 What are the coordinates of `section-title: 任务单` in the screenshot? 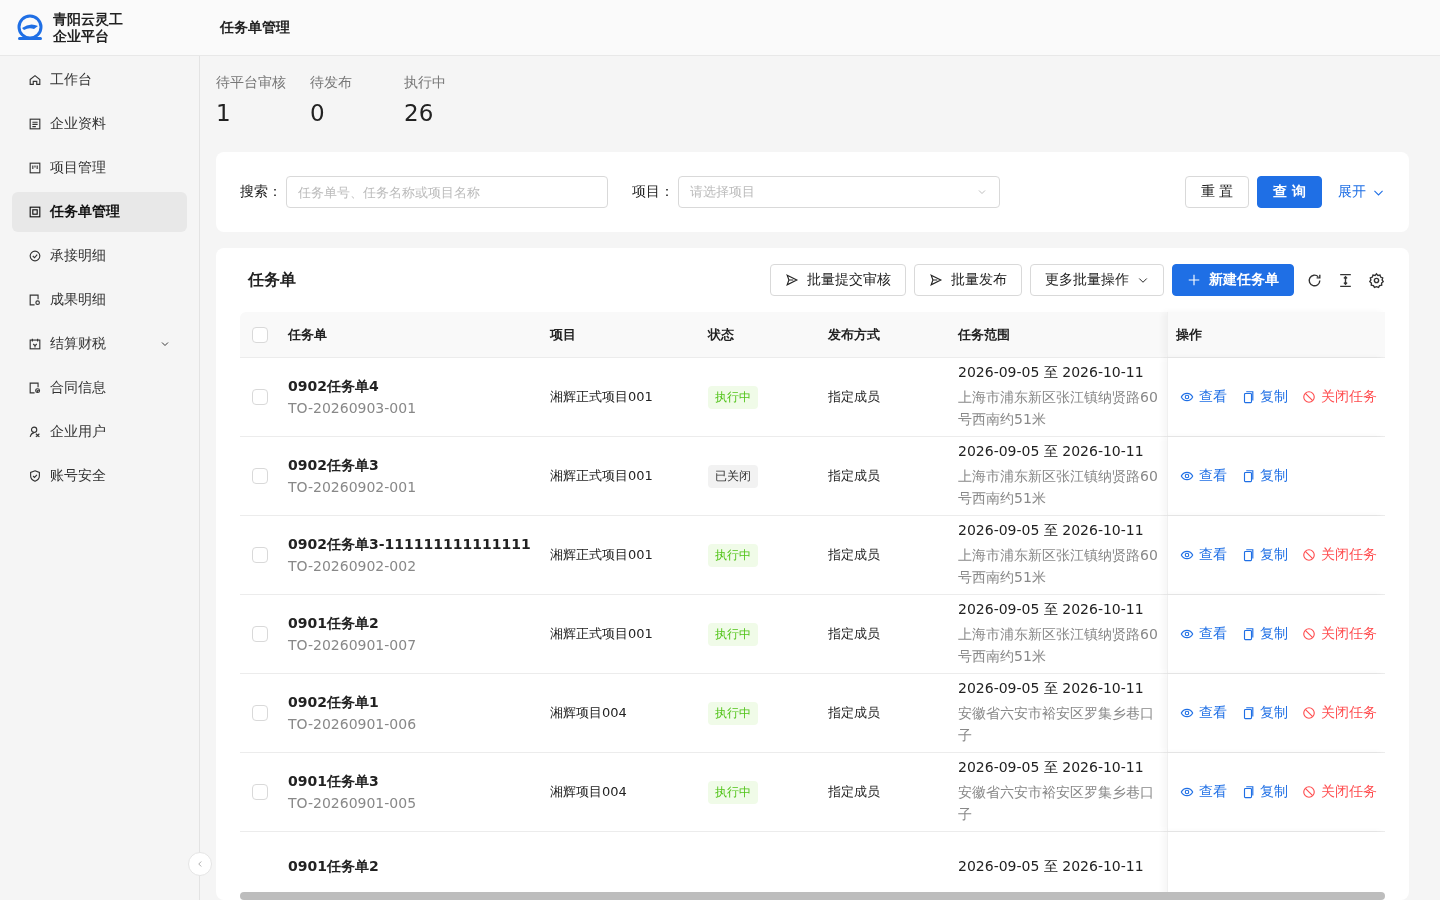 It's located at (271, 280).